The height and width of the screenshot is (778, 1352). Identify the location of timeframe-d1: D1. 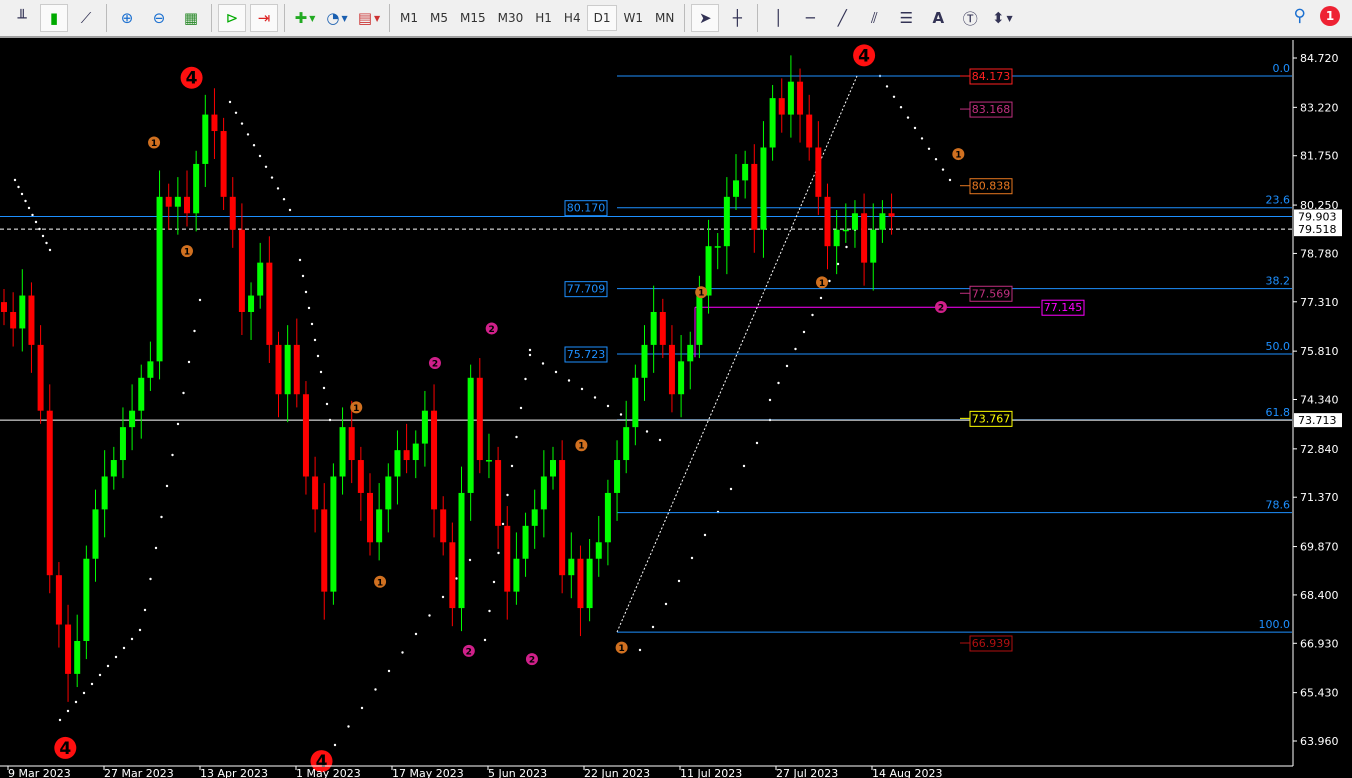
(602, 18).